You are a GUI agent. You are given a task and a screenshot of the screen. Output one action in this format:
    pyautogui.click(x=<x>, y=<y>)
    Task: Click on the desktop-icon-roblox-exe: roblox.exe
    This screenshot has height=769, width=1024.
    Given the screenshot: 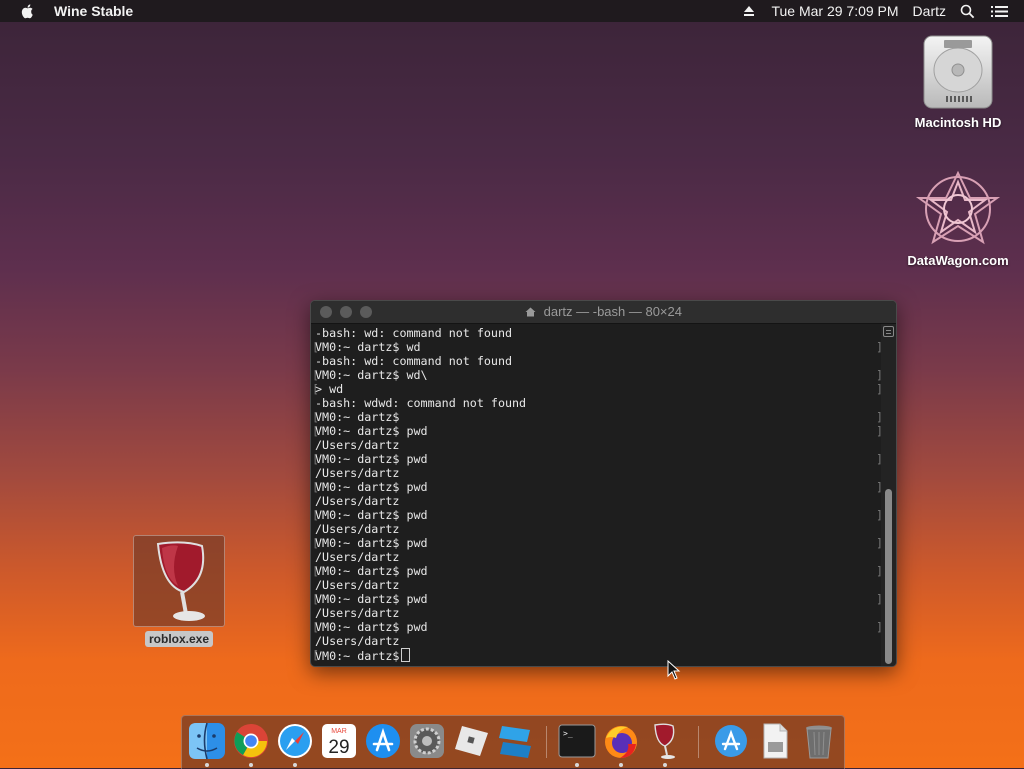 What is the action you would take?
    pyautogui.click(x=179, y=591)
    